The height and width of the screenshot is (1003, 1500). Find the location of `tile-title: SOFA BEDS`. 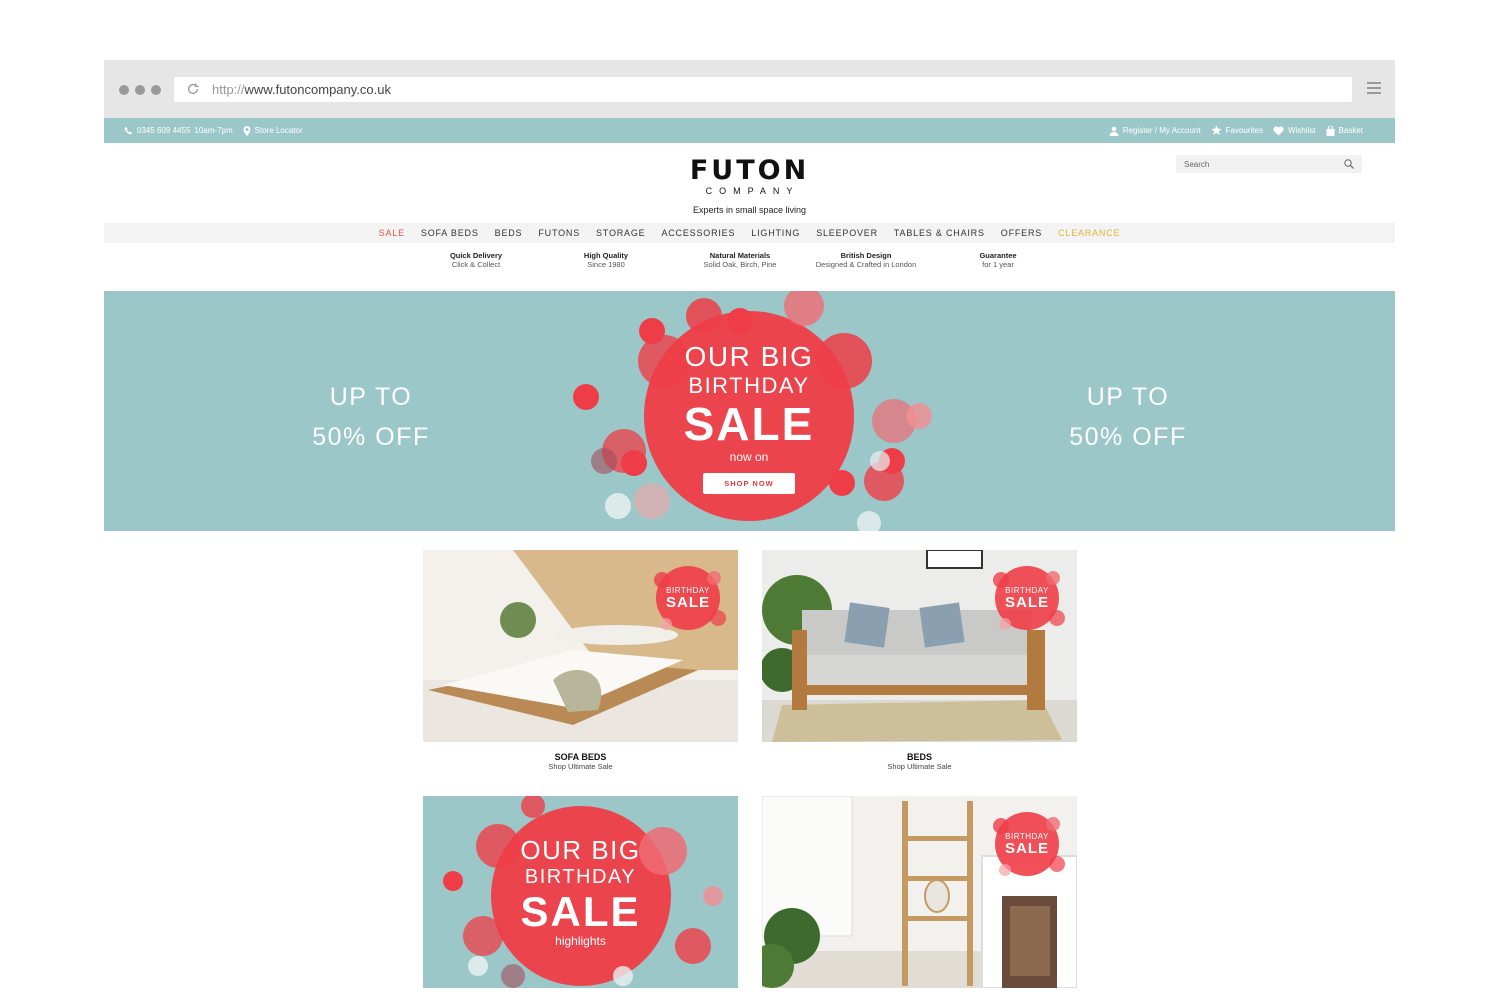

tile-title: SOFA BEDS is located at coordinates (580, 757).